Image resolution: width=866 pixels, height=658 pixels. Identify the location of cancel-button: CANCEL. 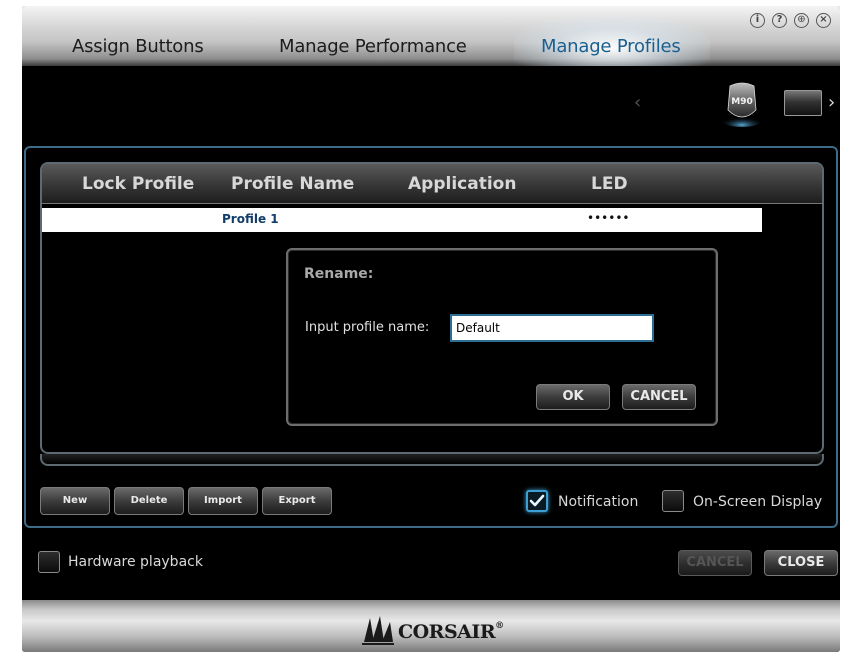
(715, 563).